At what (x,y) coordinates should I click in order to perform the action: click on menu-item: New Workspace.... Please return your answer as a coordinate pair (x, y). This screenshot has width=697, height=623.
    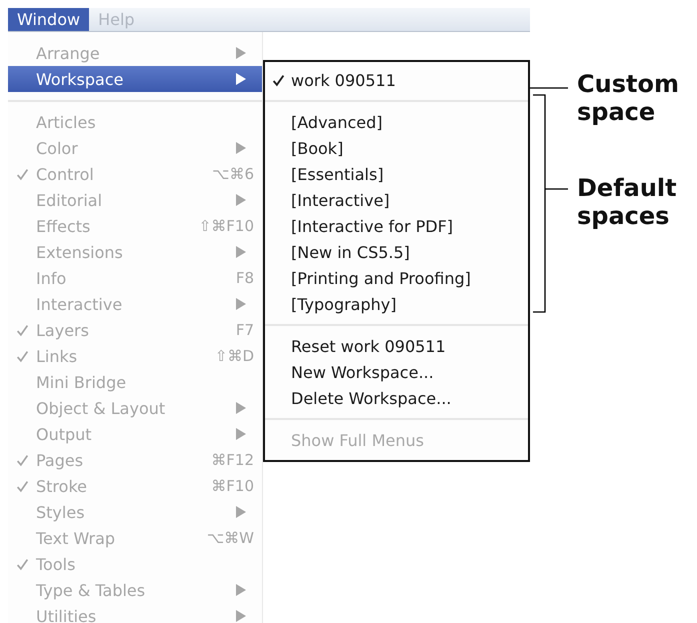
    Looking at the image, I should click on (396, 372).